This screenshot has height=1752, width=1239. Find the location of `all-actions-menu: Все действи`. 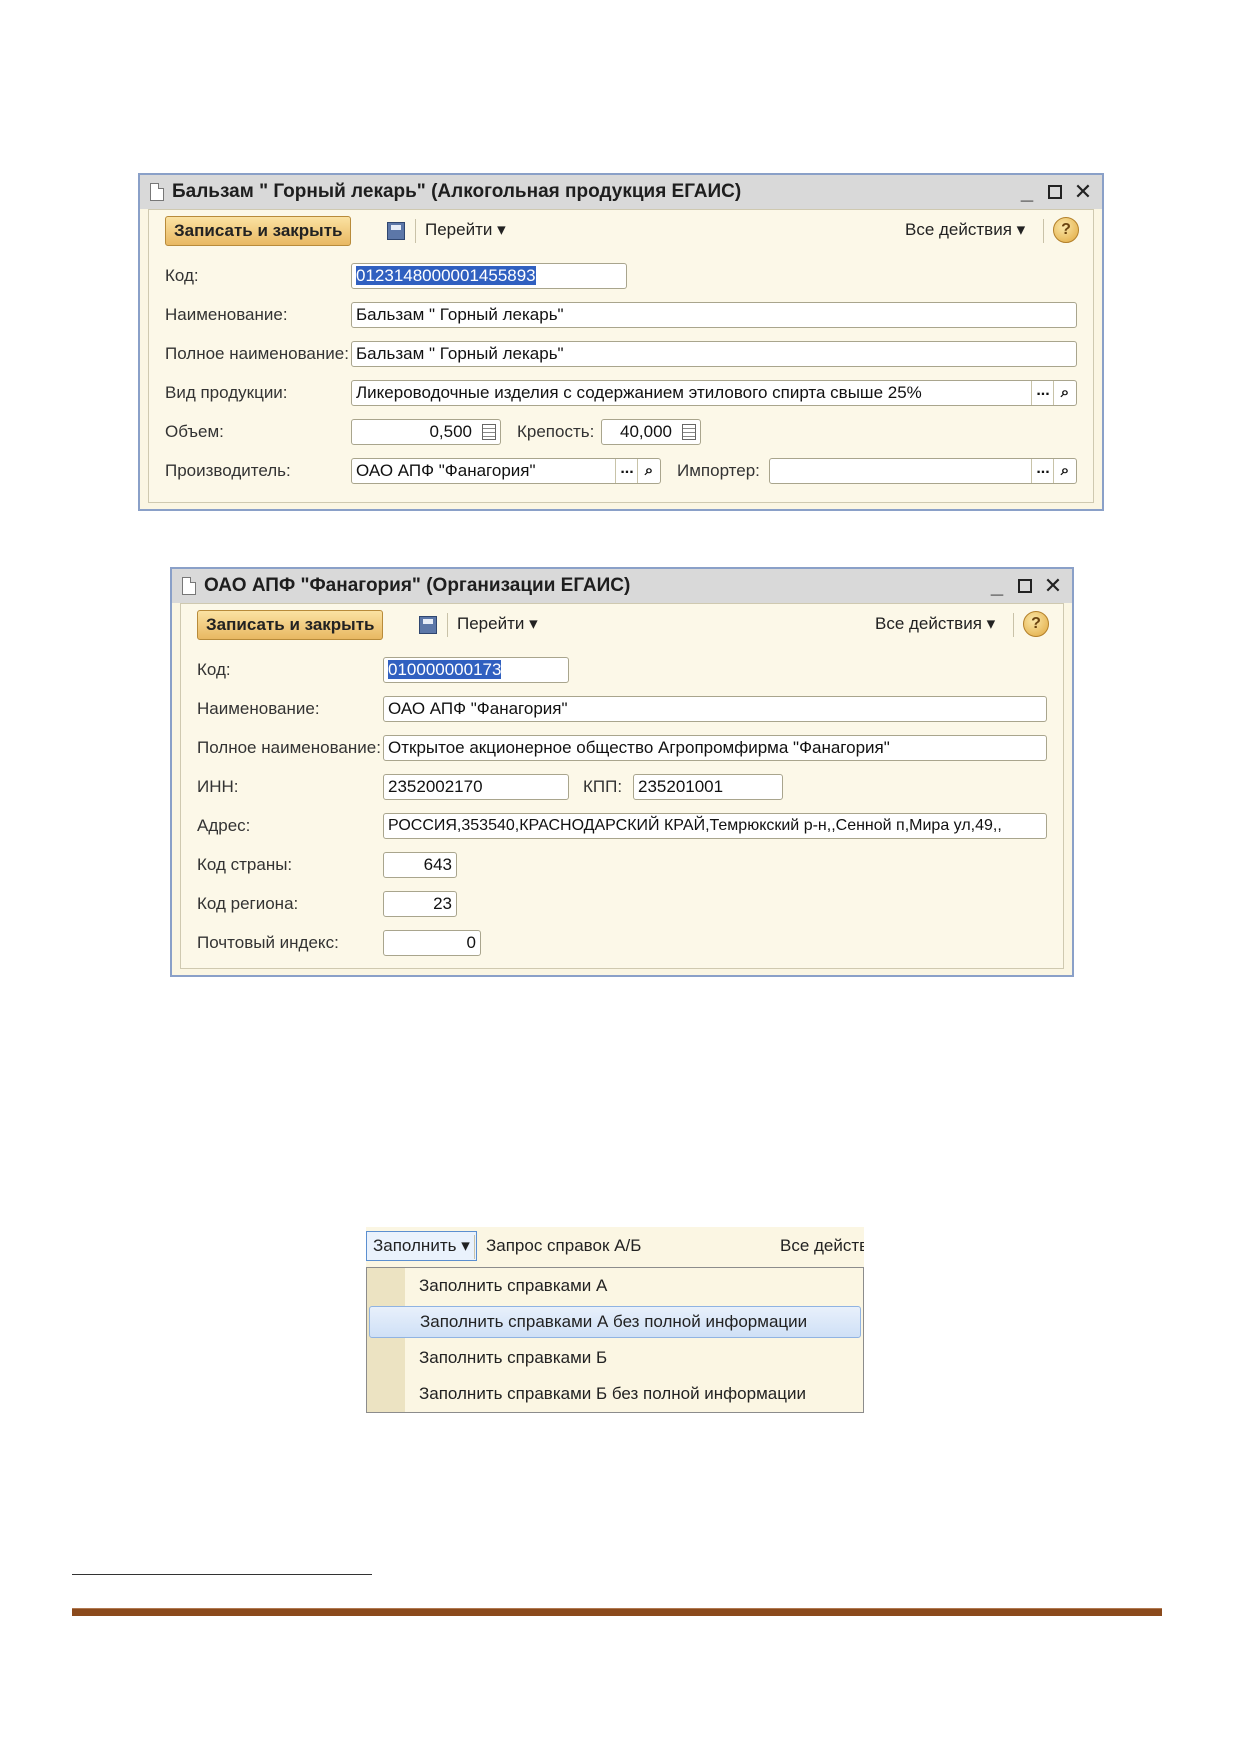

all-actions-menu: Все действи is located at coordinates (822, 1246).